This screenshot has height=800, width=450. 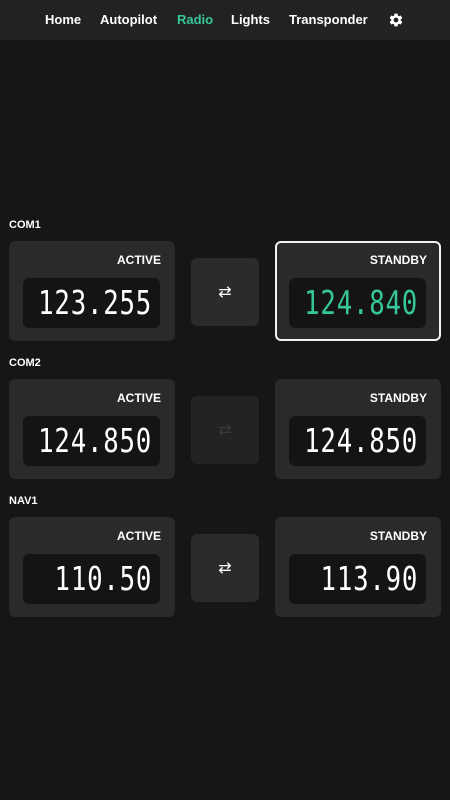 I want to click on com1-standby-frequency: 124.840, so click(x=361, y=303).